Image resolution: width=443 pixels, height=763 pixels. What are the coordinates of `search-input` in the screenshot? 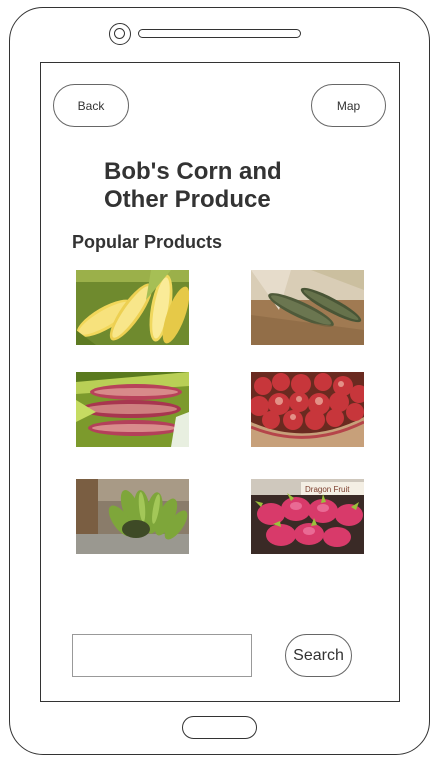 It's located at (162, 655).